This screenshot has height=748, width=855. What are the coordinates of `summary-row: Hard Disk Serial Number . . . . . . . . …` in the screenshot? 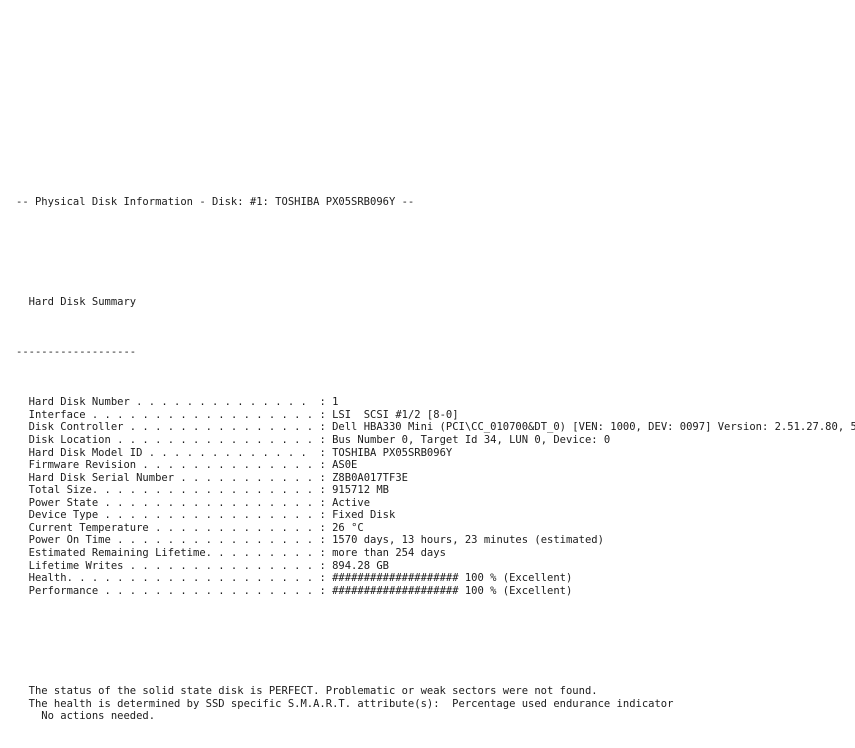 It's located at (435, 478).